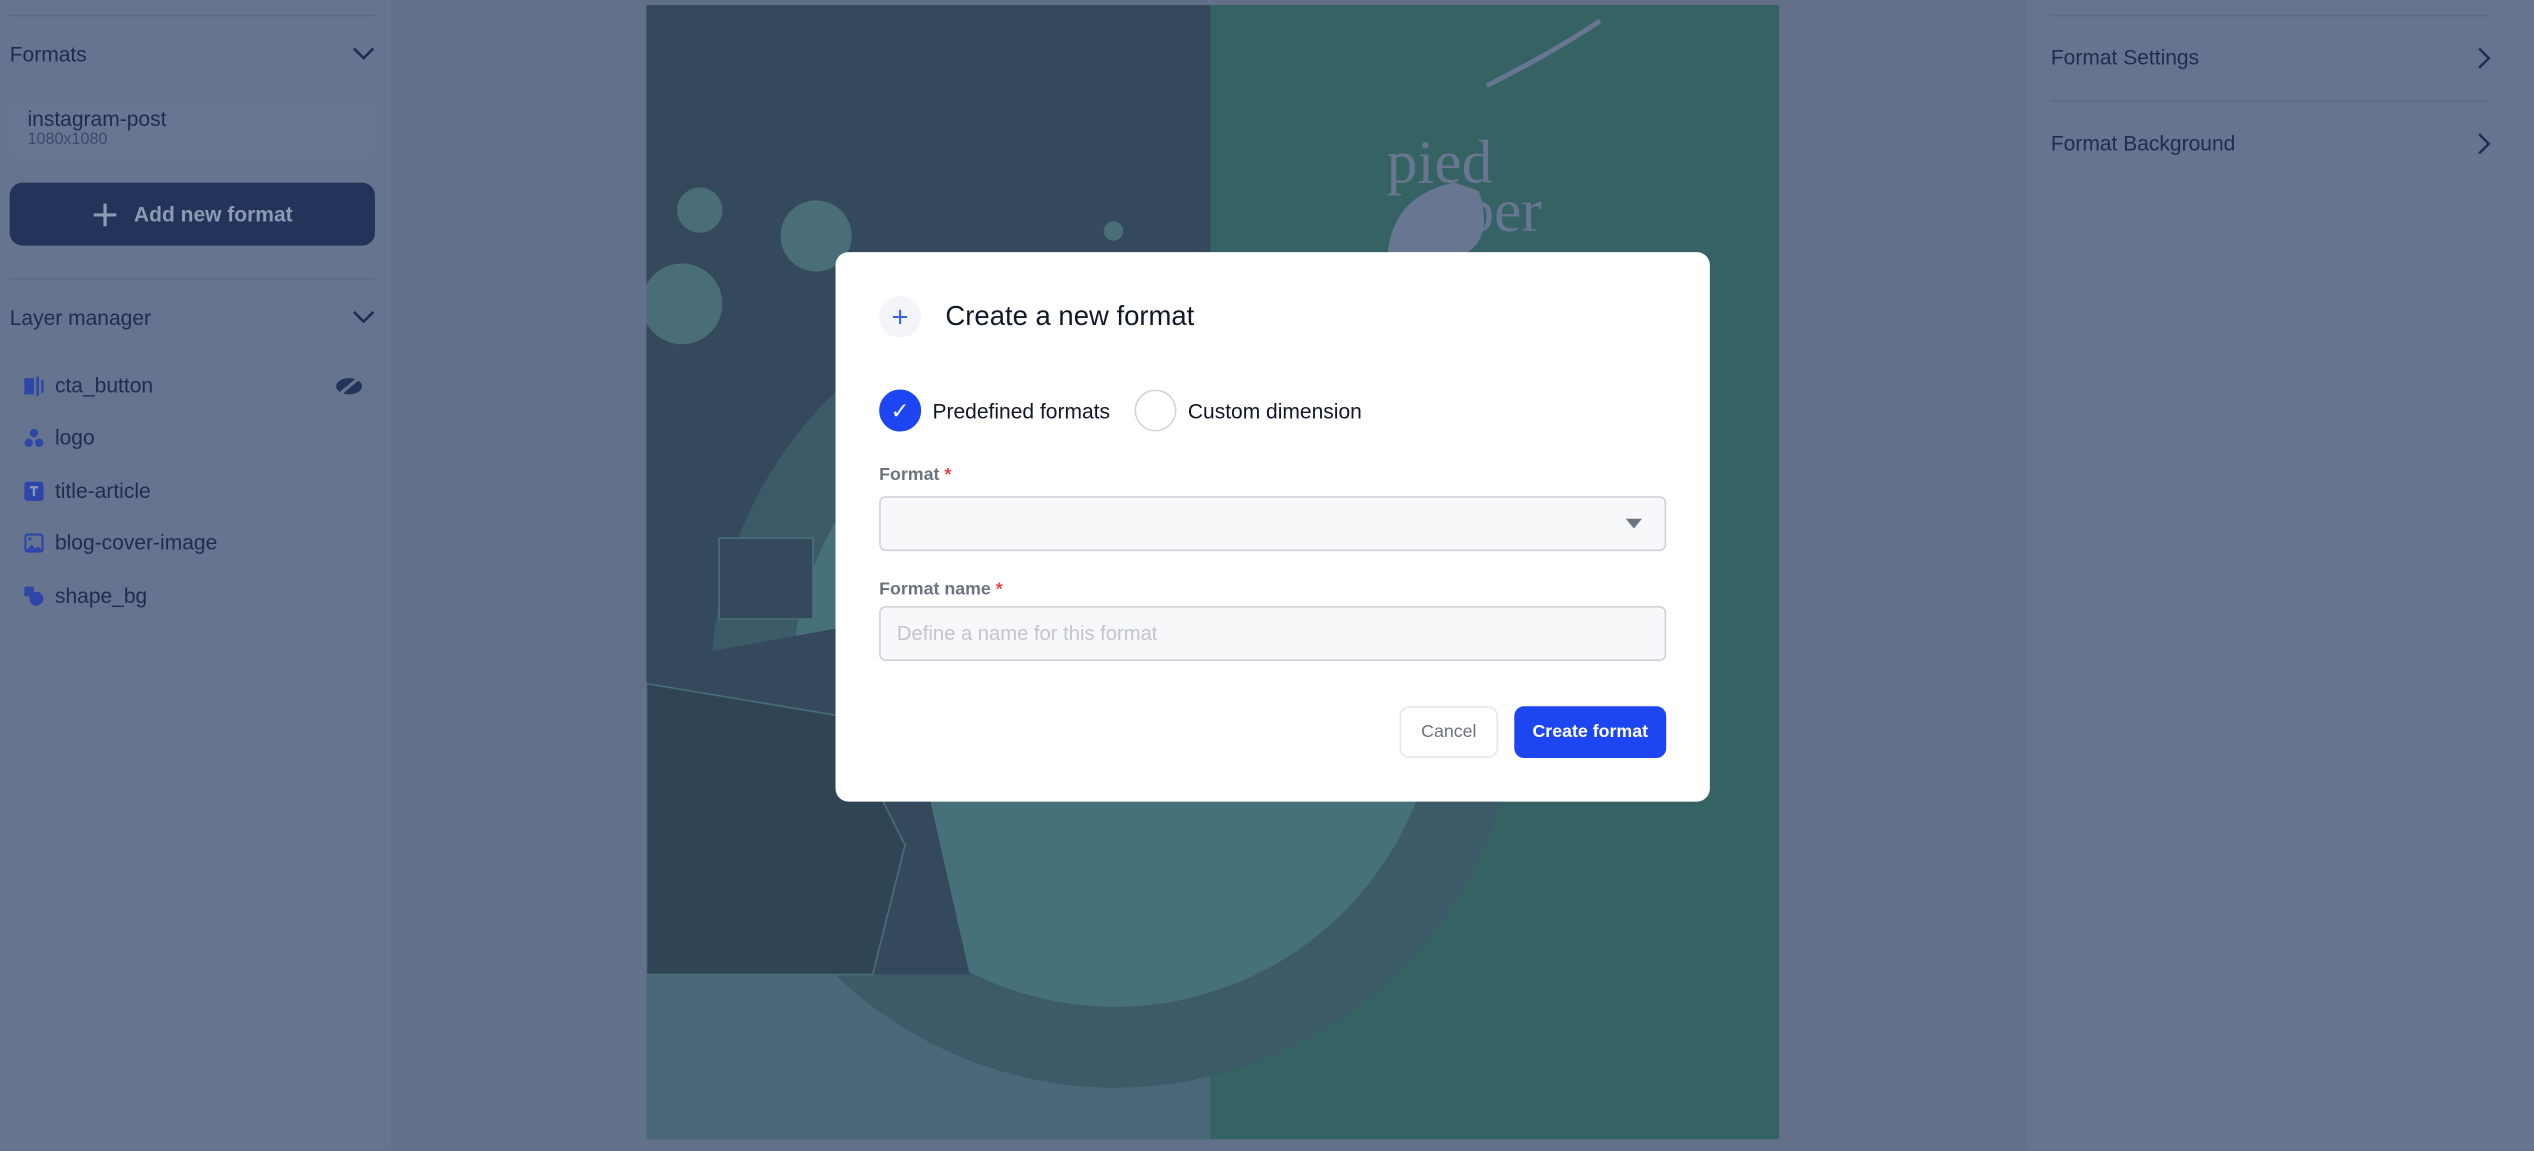 The width and height of the screenshot is (2534, 1151). I want to click on layer-cta-button: cta_button, so click(194, 385).